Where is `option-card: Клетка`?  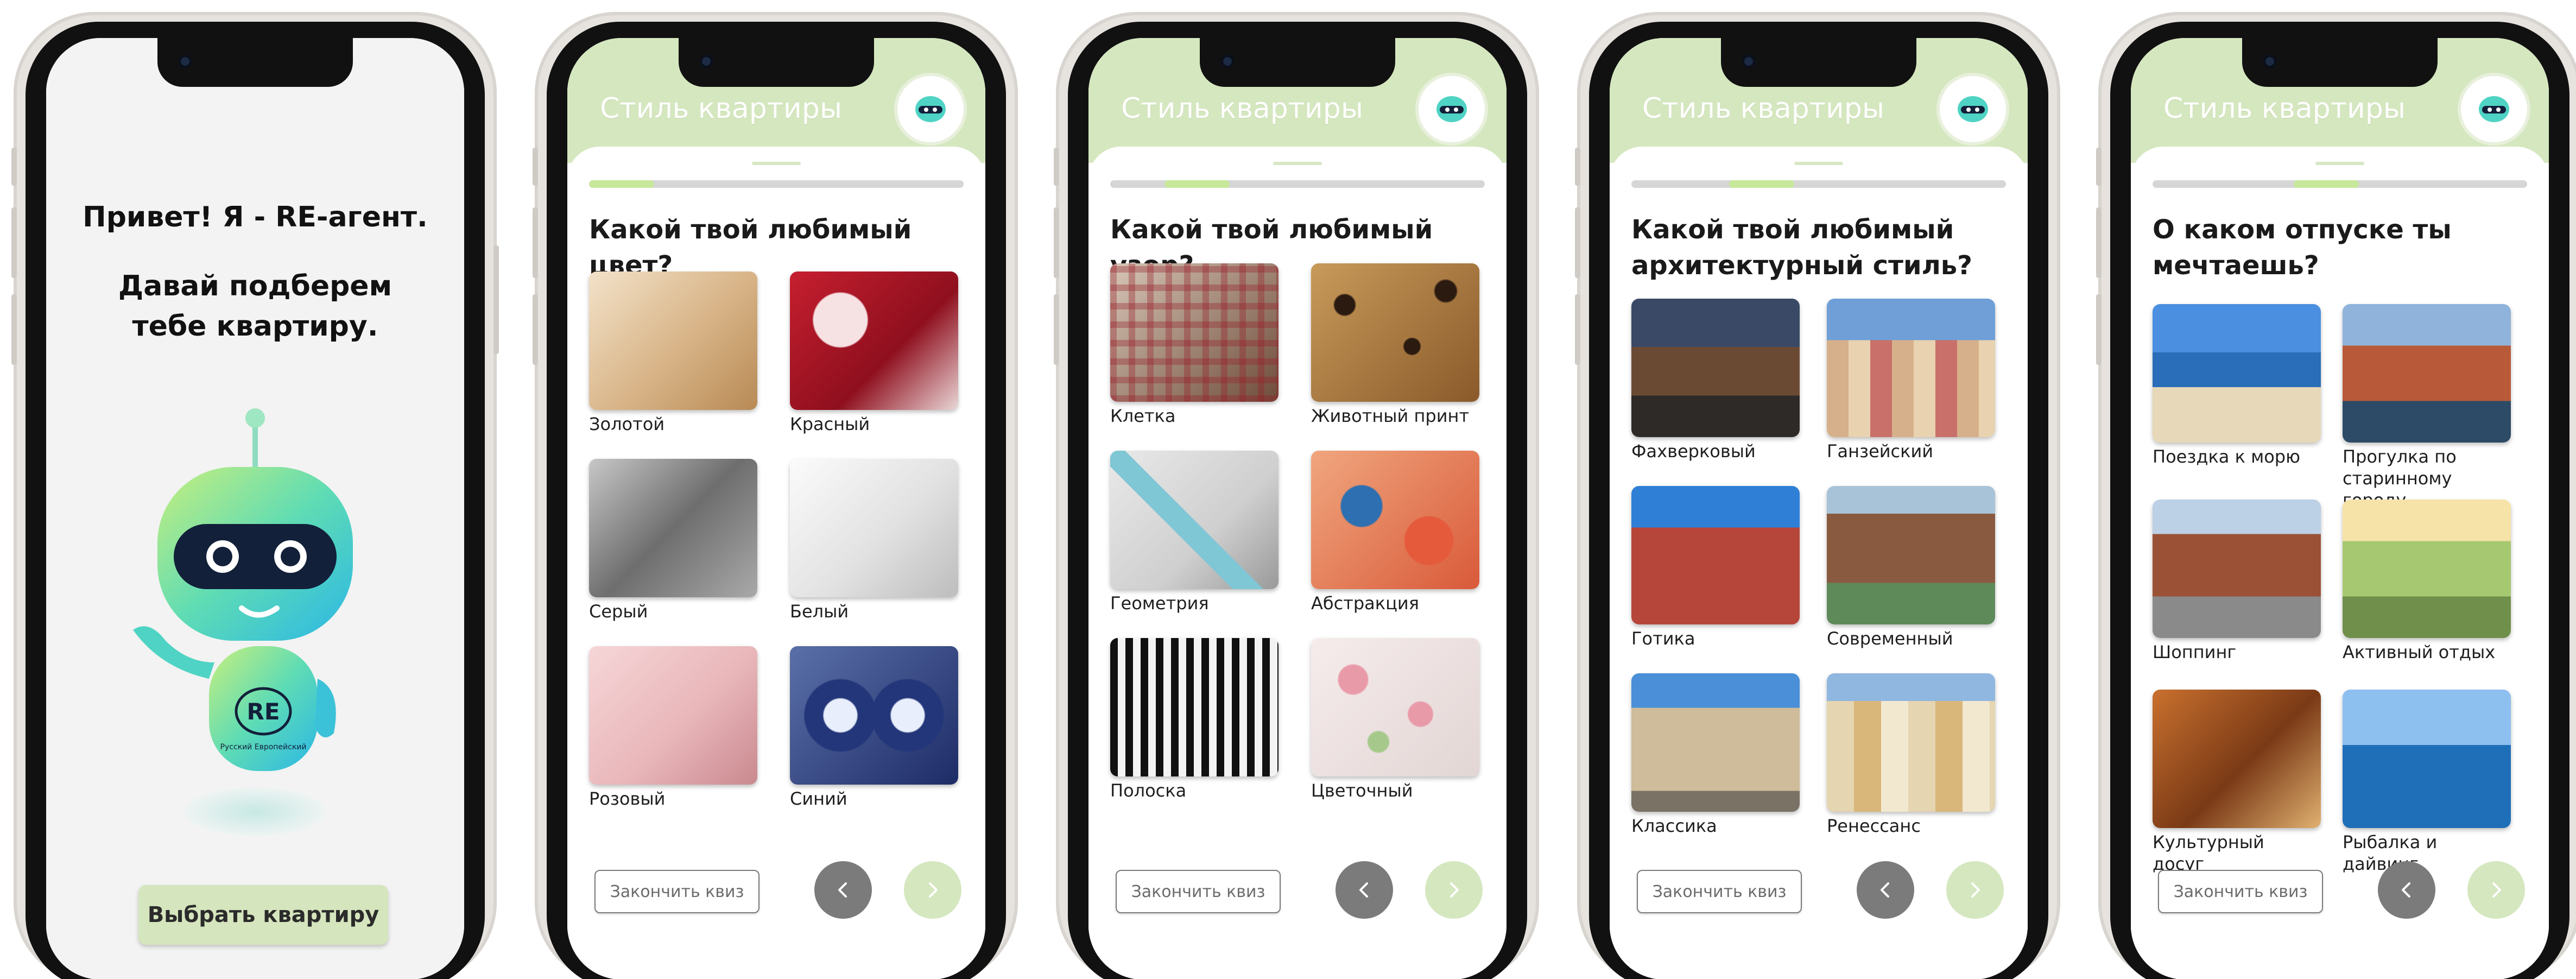 option-card: Клетка is located at coordinates (1194, 345).